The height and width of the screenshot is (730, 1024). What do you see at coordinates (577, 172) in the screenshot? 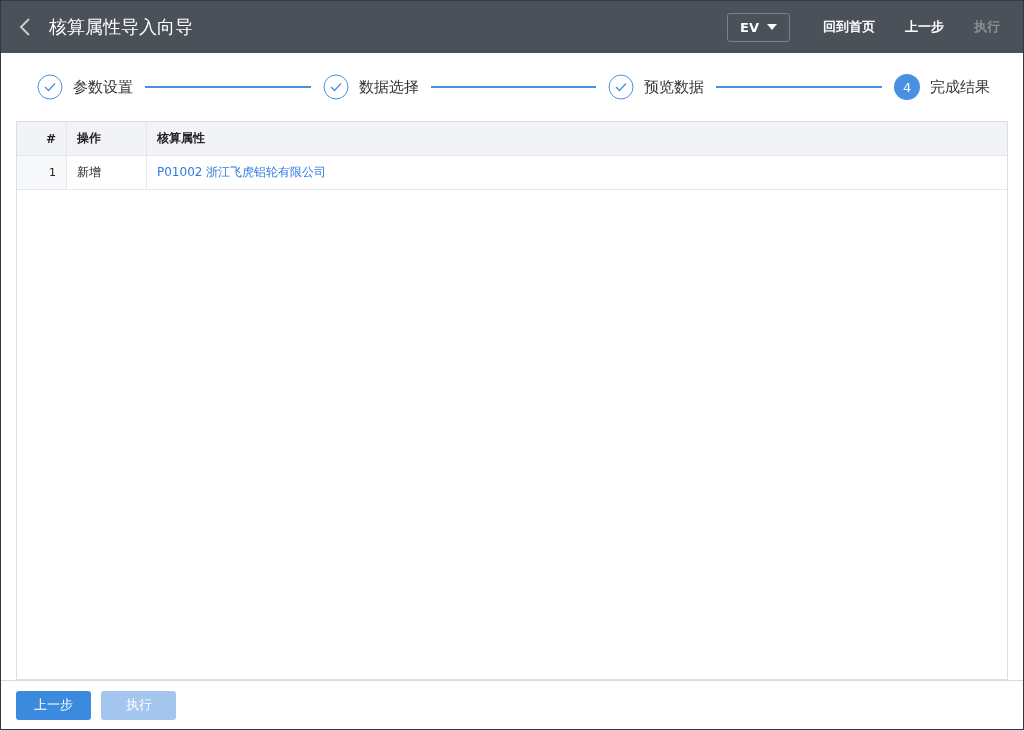
I see `attribute-link: P01002 浙江飞虎铝轮有限公司` at bounding box center [577, 172].